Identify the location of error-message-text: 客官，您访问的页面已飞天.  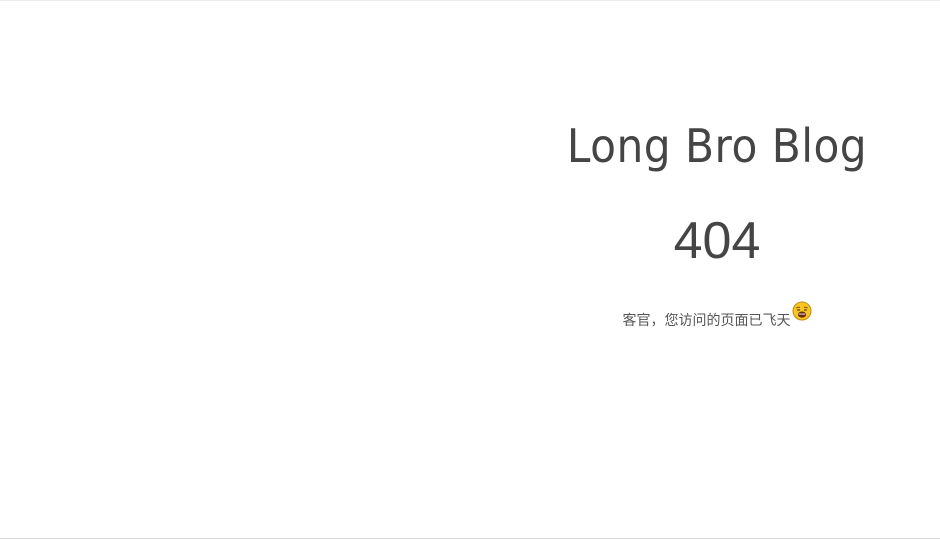
(706, 321).